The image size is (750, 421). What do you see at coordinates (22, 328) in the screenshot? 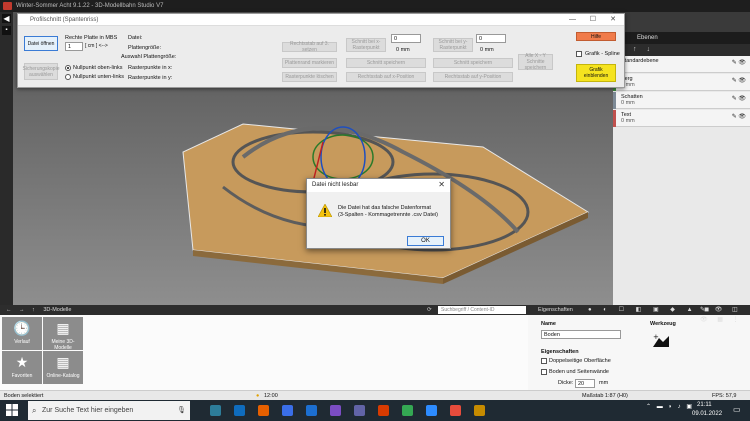
I see `clock-icon: 🕒` at bounding box center [22, 328].